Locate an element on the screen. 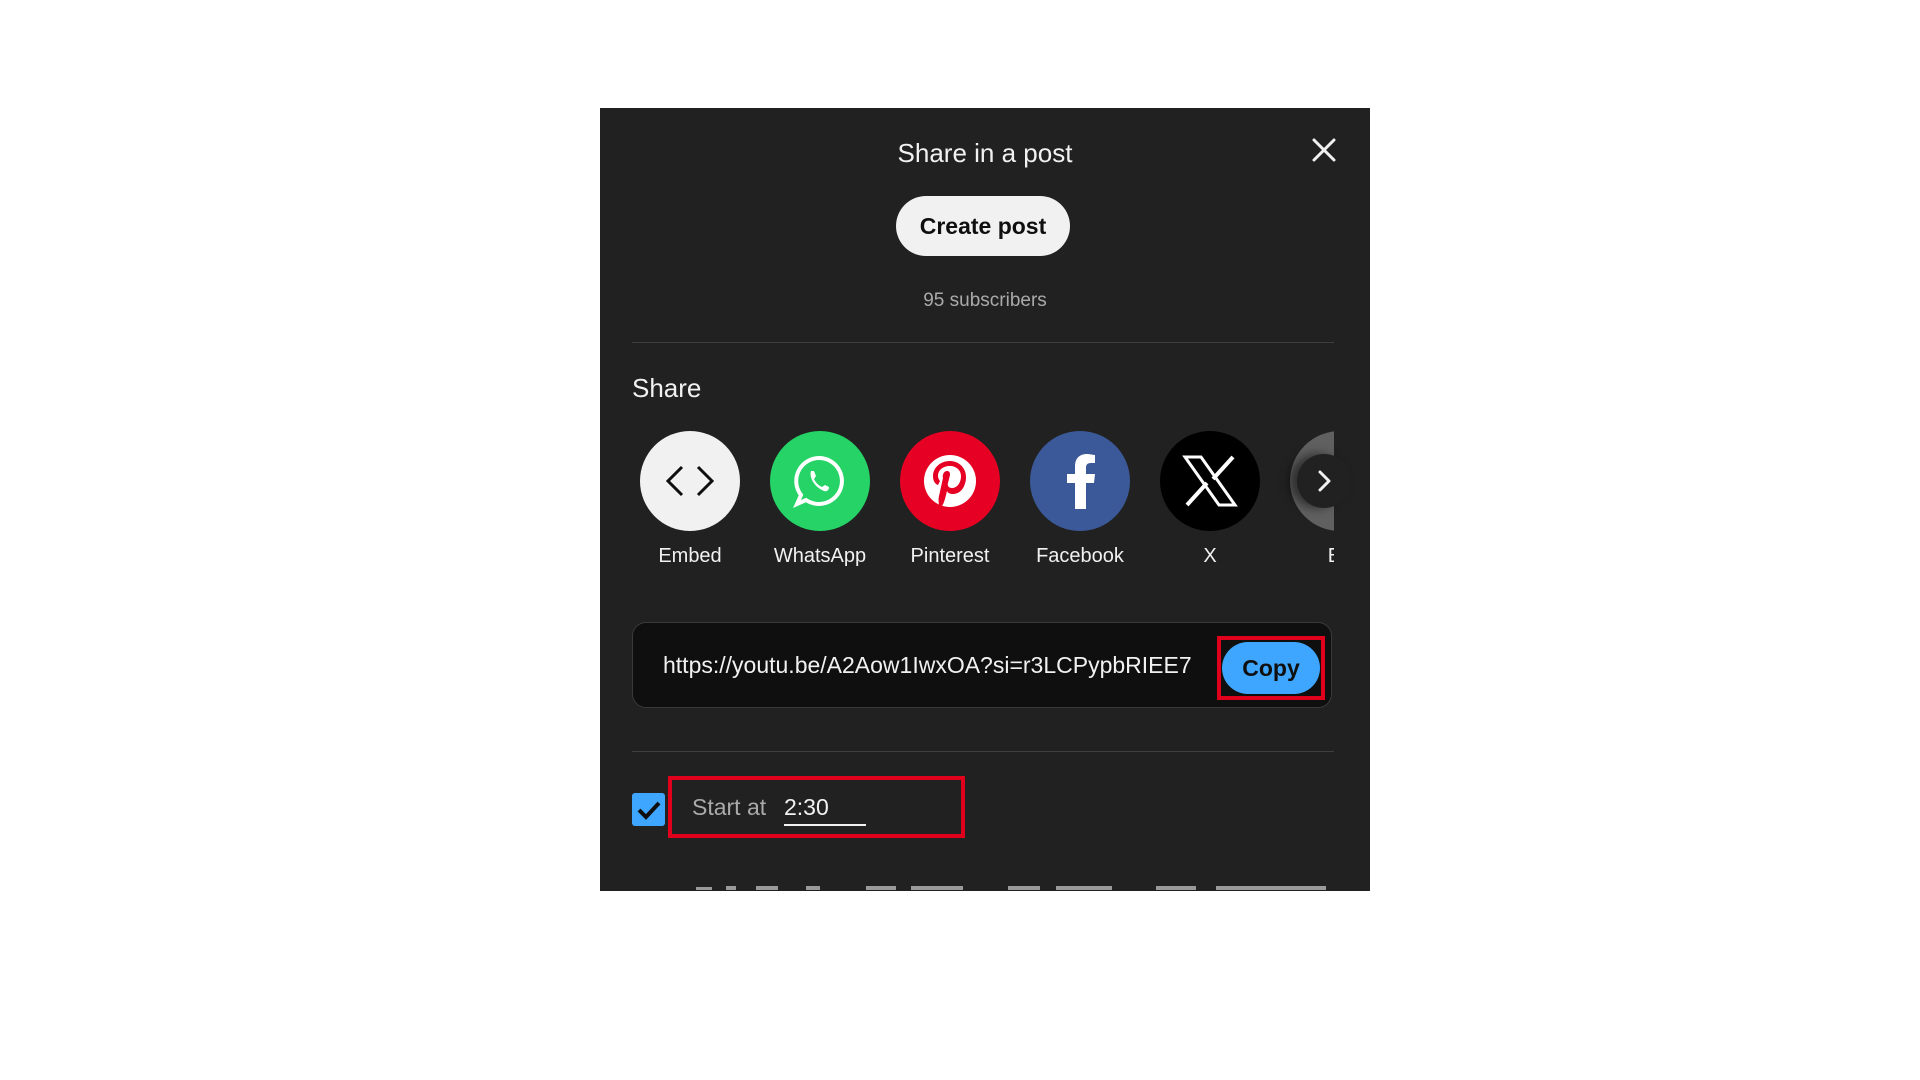 The height and width of the screenshot is (1080, 1920). share-option-x: X is located at coordinates (1210, 499).